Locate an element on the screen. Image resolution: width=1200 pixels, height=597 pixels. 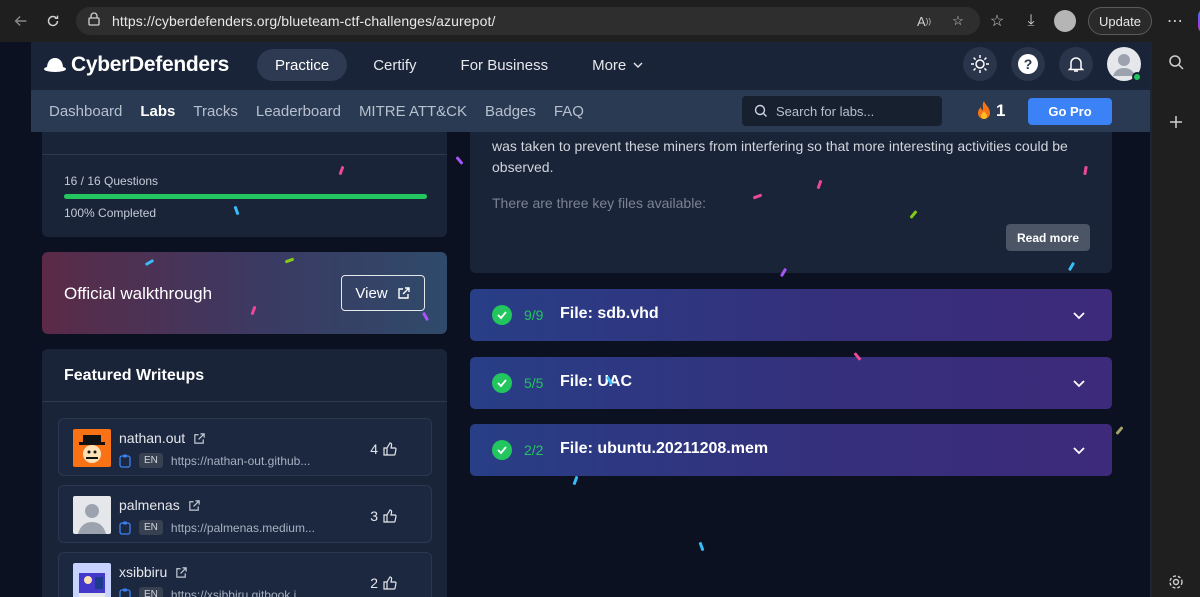
like-count: 3 is located at coordinates (374, 516).